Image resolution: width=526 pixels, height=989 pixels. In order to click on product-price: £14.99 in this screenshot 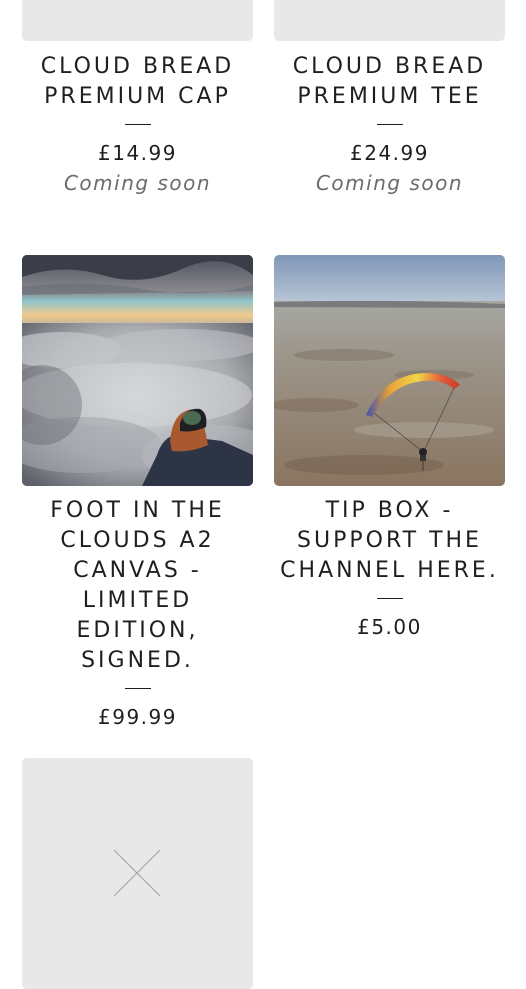, I will do `click(137, 153)`.